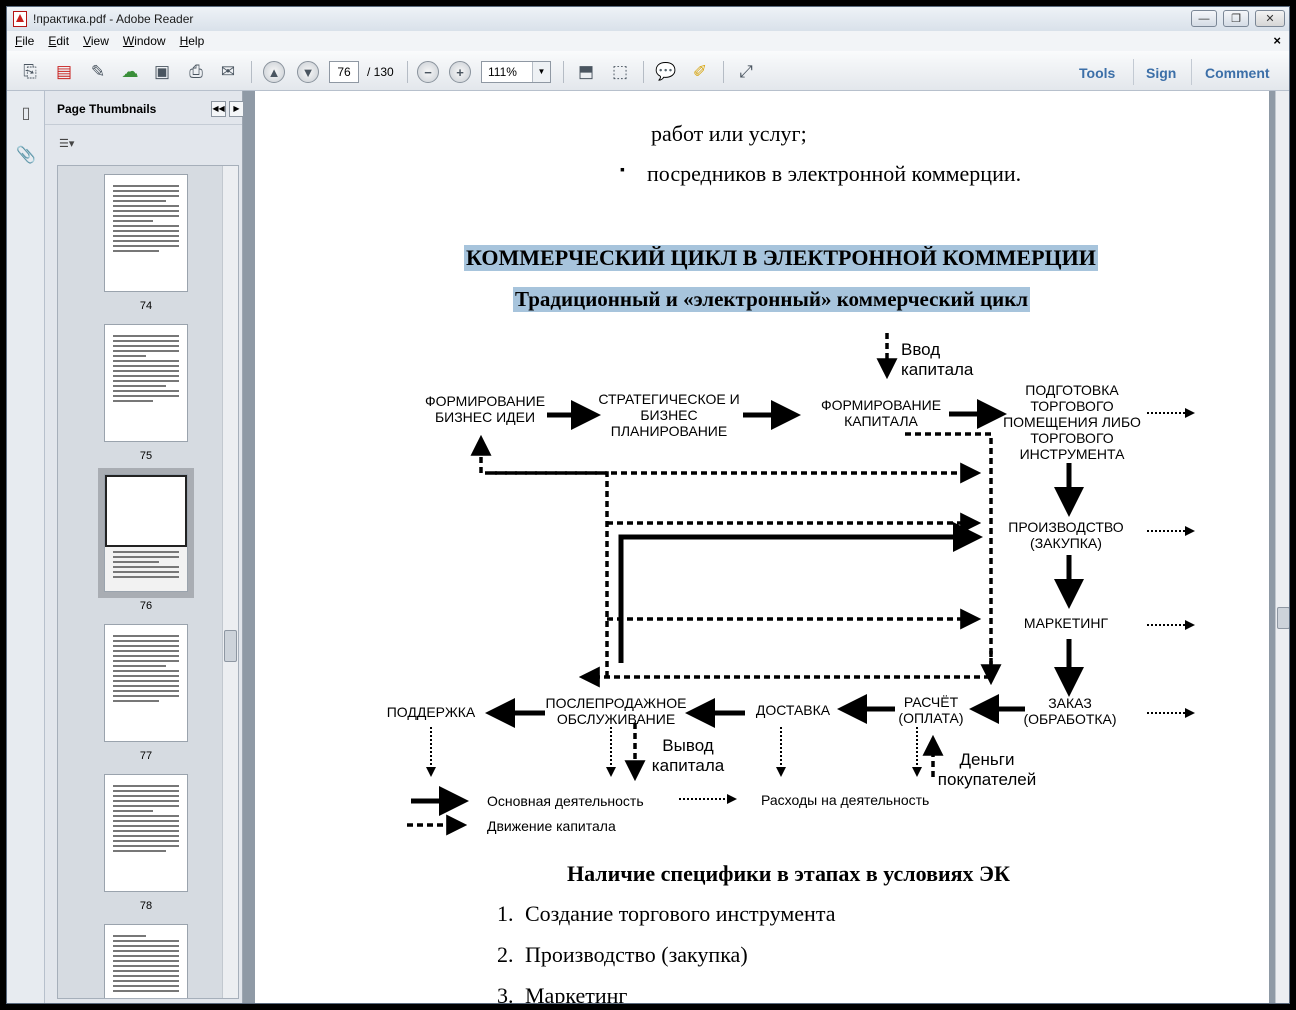 The width and height of the screenshot is (1296, 1010). I want to click on node-strategic-planning: СТРАТЕГИЧЕСКОЕ И БИЗНЕС ПЛАНИРОВАНИЕ, so click(669, 415).